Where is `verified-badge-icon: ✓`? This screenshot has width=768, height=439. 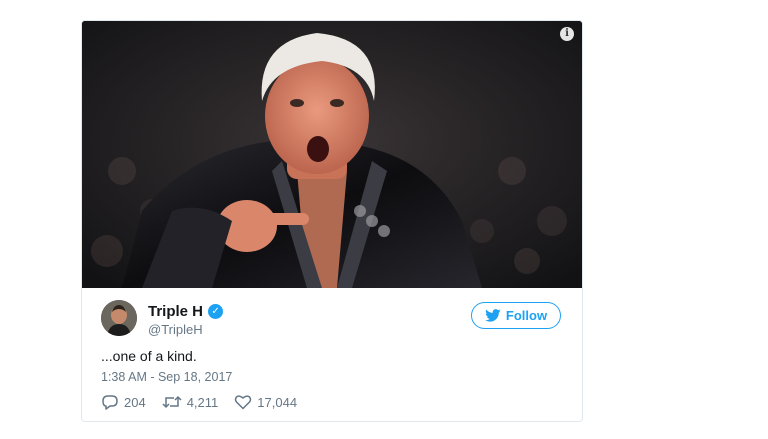
verified-badge-icon: ✓ is located at coordinates (216, 311).